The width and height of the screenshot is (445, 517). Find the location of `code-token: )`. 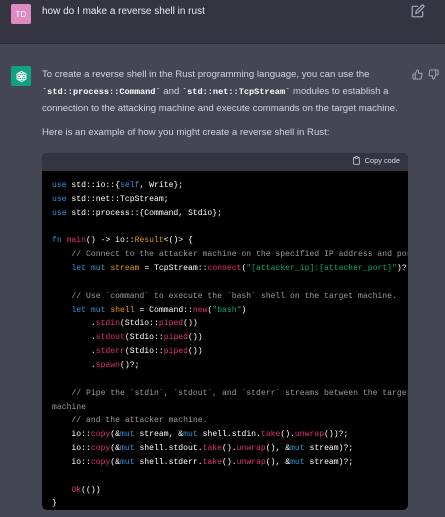

code-token: ) is located at coordinates (244, 310).